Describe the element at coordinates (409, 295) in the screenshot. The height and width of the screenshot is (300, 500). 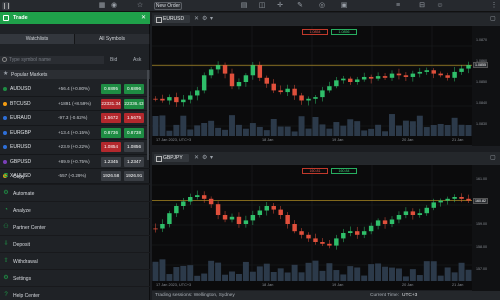
I see `timezone-value: UTC+3` at that location.